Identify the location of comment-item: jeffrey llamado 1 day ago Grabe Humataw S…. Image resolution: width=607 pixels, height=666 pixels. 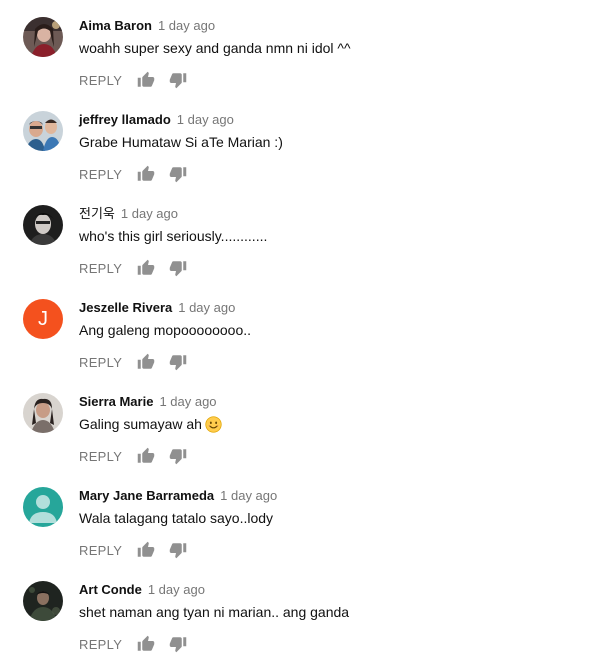
(303, 141).